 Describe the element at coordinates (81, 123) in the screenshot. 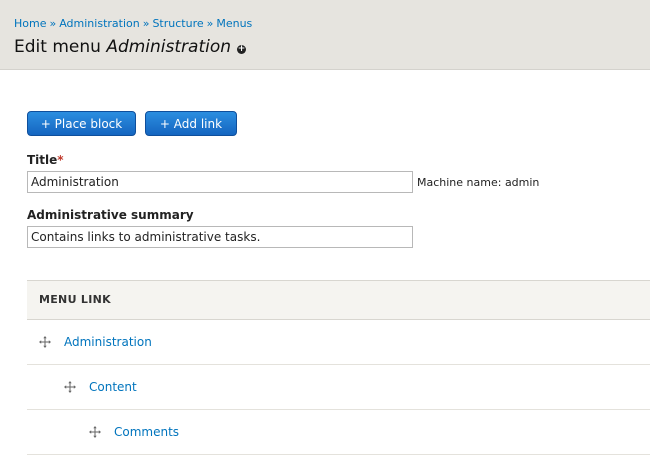

I see `place-block-button: + Place block` at that location.